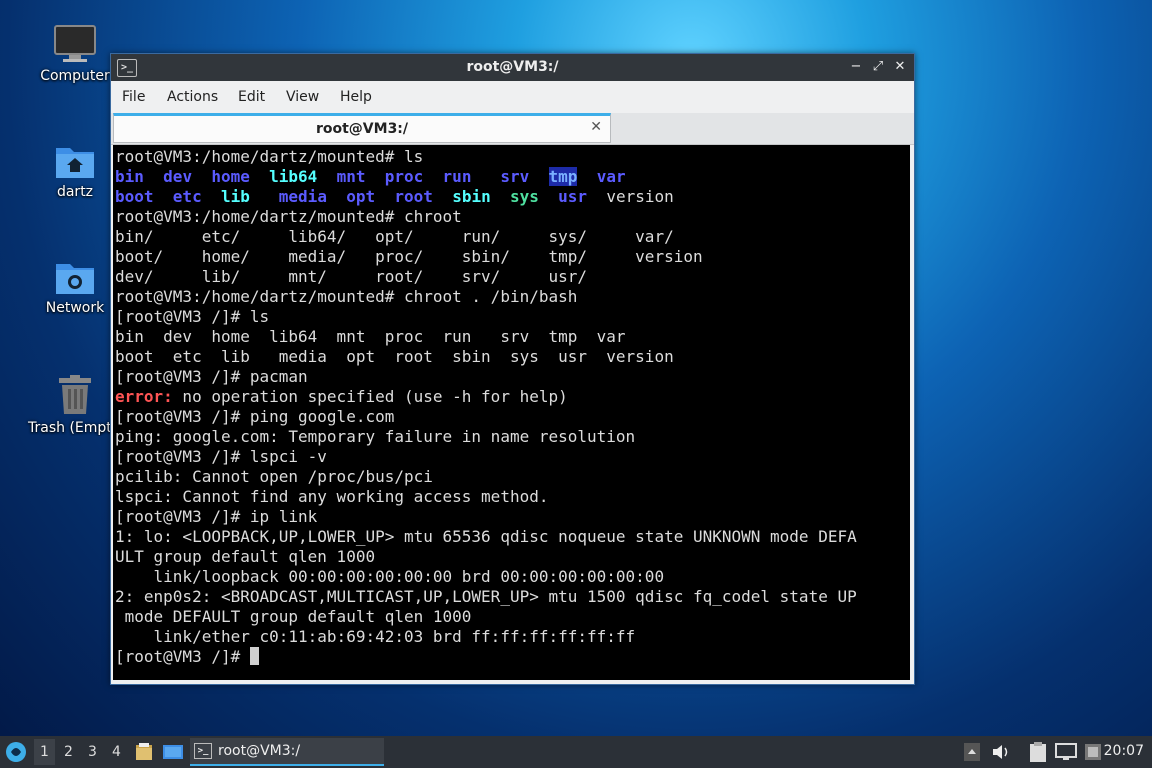 The width and height of the screenshot is (1152, 768). I want to click on close-button: ✕, so click(900, 67).